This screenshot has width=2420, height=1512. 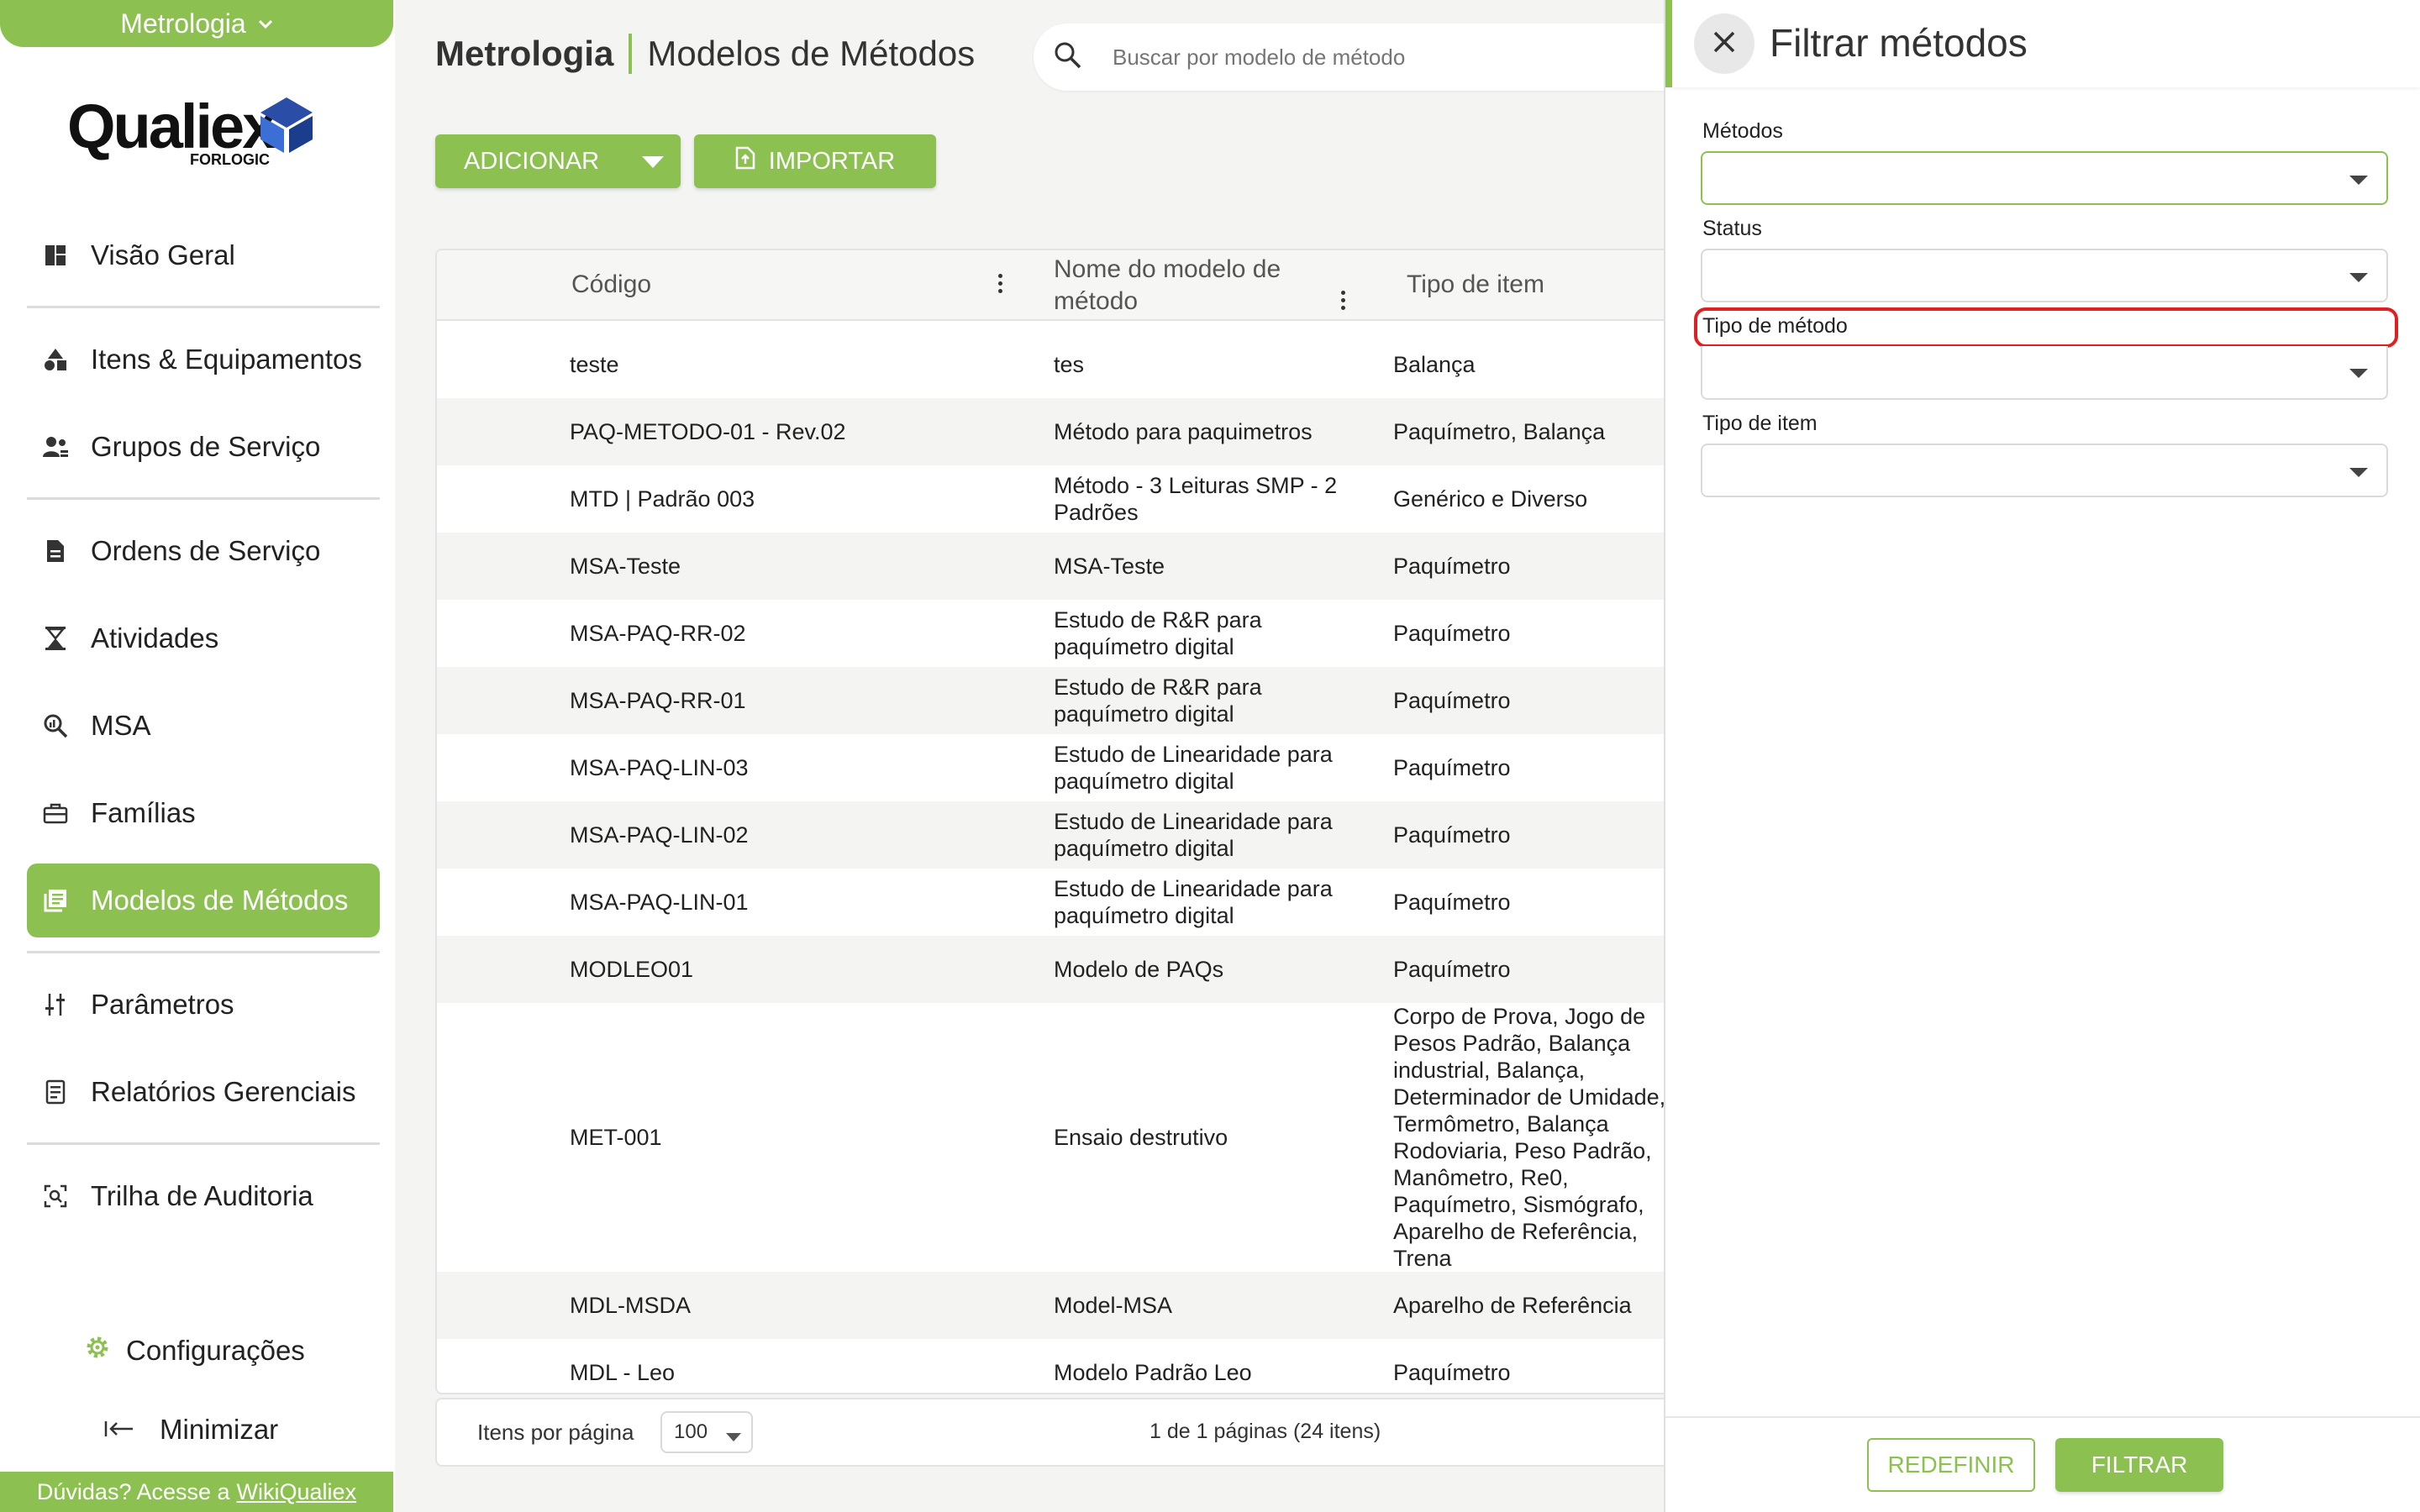 I want to click on sidebar-item-label: Visão Geral, so click(x=163, y=254).